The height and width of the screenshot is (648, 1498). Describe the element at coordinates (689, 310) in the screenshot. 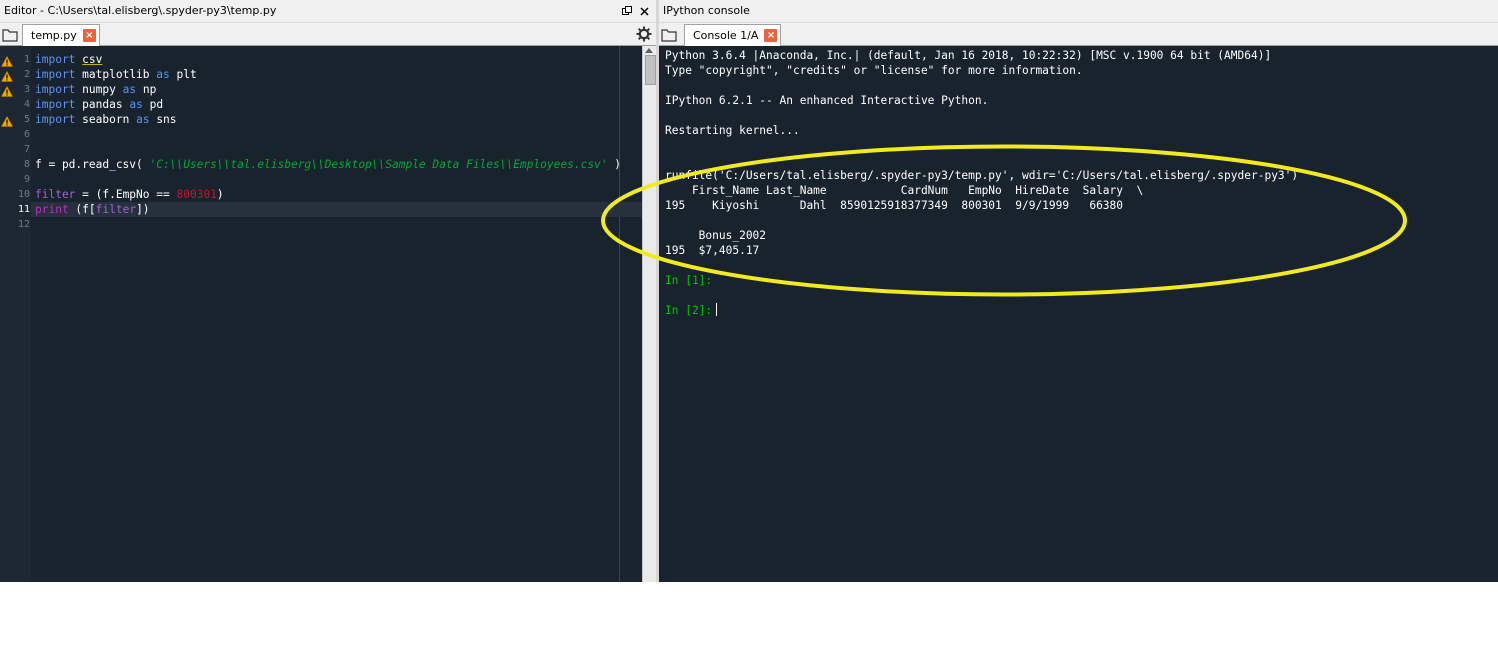

I see `input-prompt: In [2]:` at that location.